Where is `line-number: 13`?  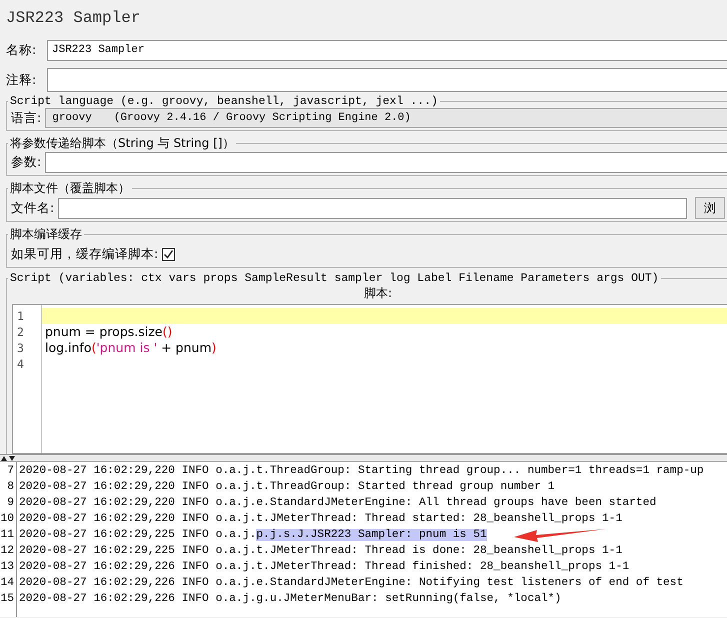 line-number: 13 is located at coordinates (7, 567).